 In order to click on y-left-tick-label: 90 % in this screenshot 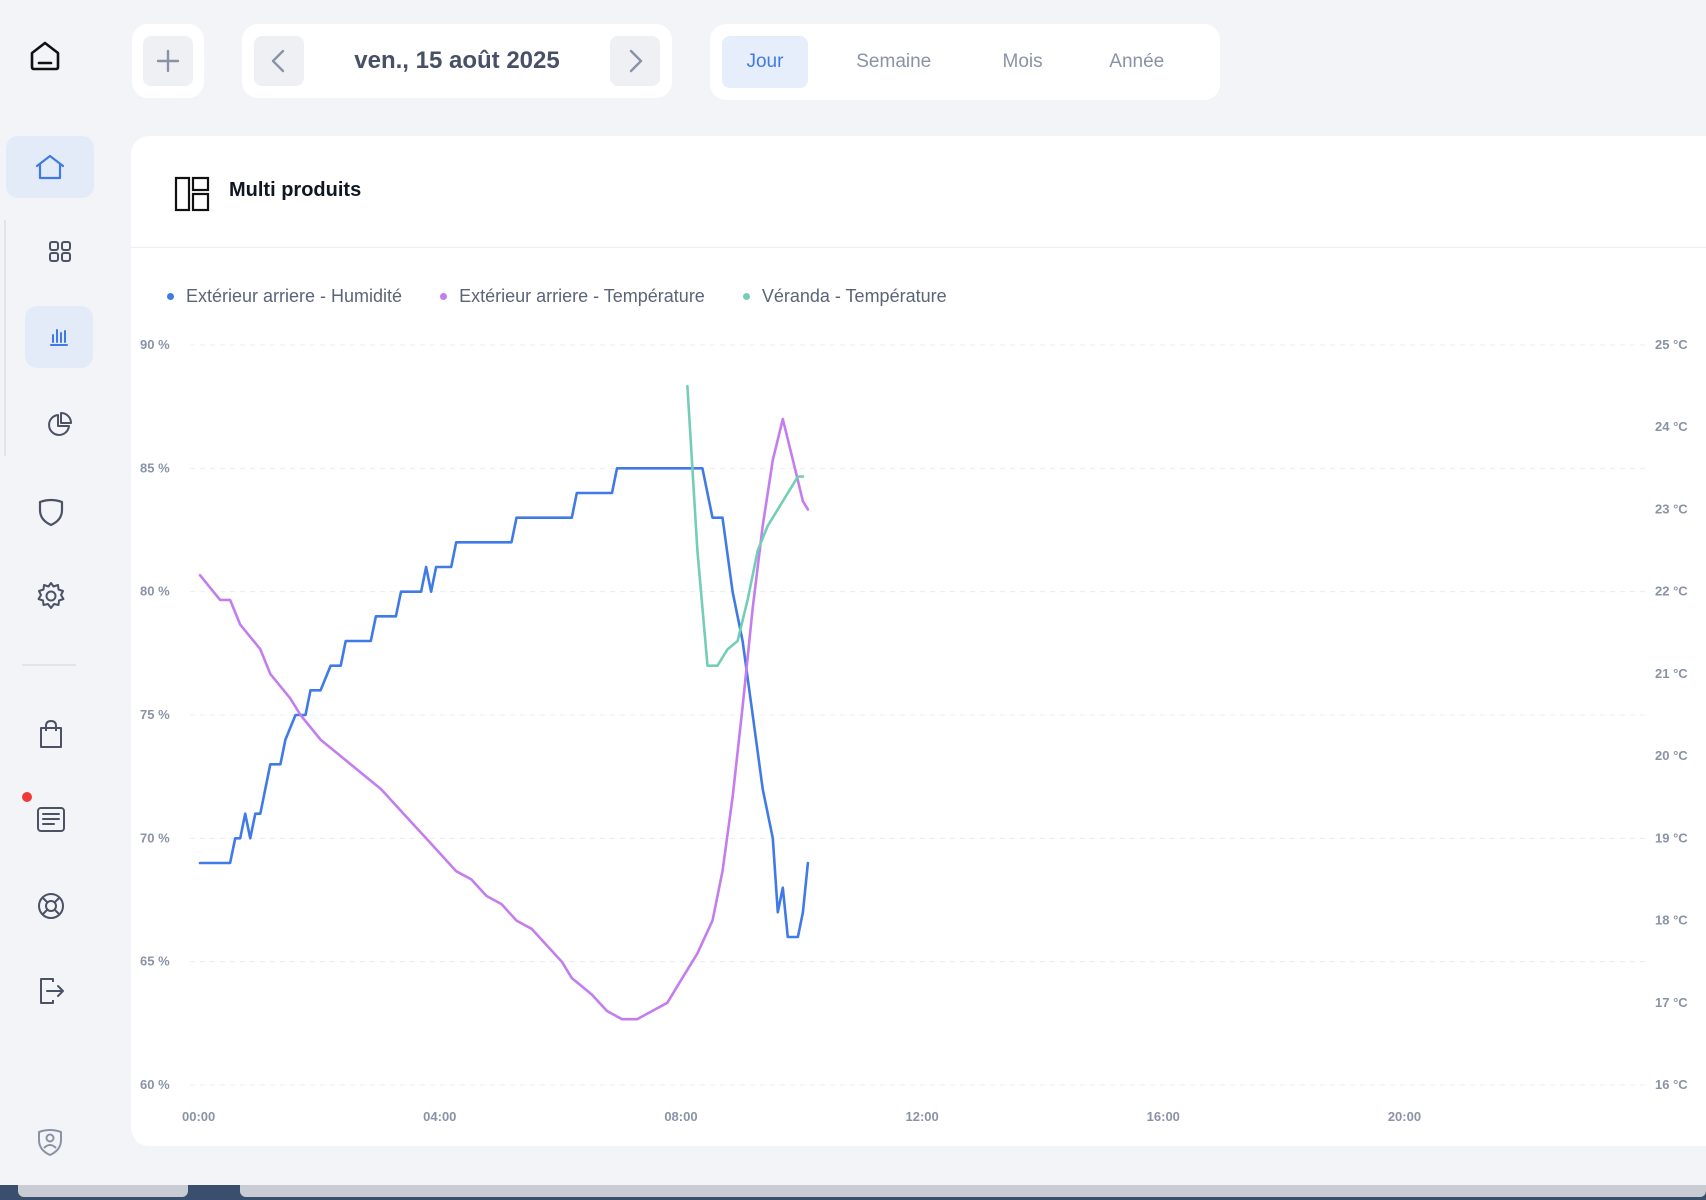, I will do `click(155, 344)`.